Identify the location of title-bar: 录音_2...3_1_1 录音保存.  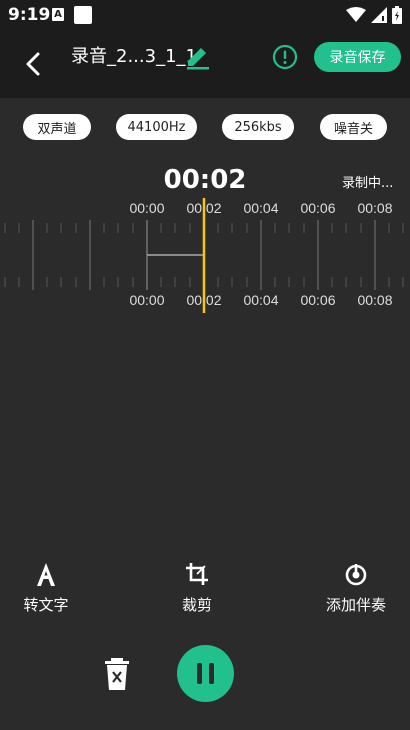
(205, 64).